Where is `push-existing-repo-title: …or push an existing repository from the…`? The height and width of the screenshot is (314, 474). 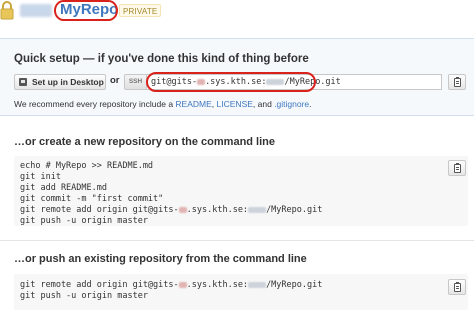
push-existing-repo-title: …or push an existing repository from the… is located at coordinates (160, 259).